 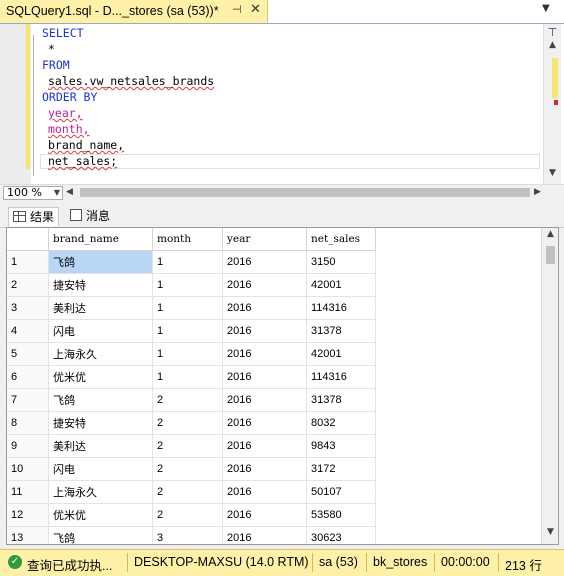 I want to click on zoom-select: 100 % ▼, so click(x=33, y=193).